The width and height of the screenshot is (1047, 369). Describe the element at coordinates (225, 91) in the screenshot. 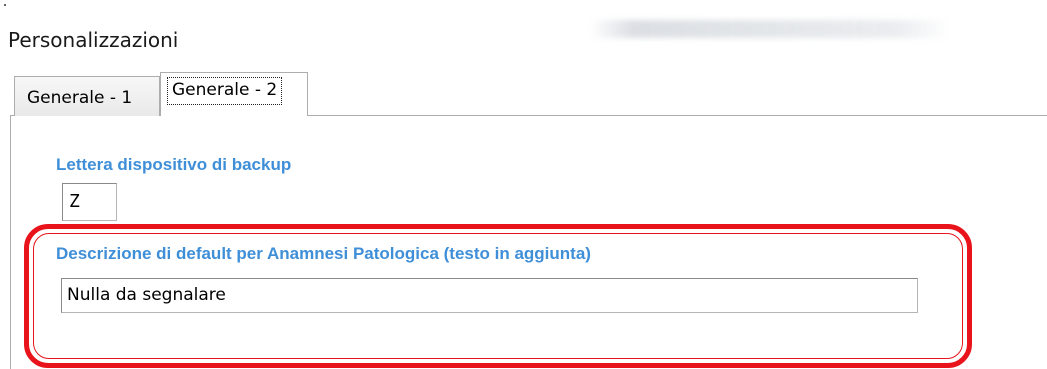

I see `tab-generale-2-label: Generale - 2` at that location.